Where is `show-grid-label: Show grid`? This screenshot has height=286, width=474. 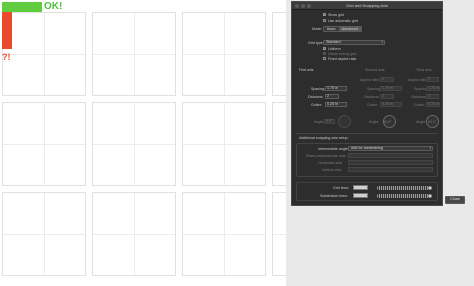
show-grid-label: Show grid is located at coordinates (336, 15).